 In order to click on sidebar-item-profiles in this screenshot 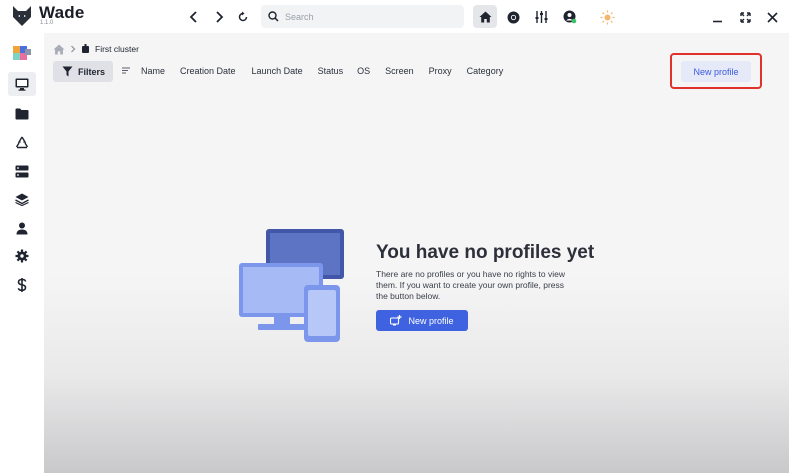, I will do `click(22, 84)`.